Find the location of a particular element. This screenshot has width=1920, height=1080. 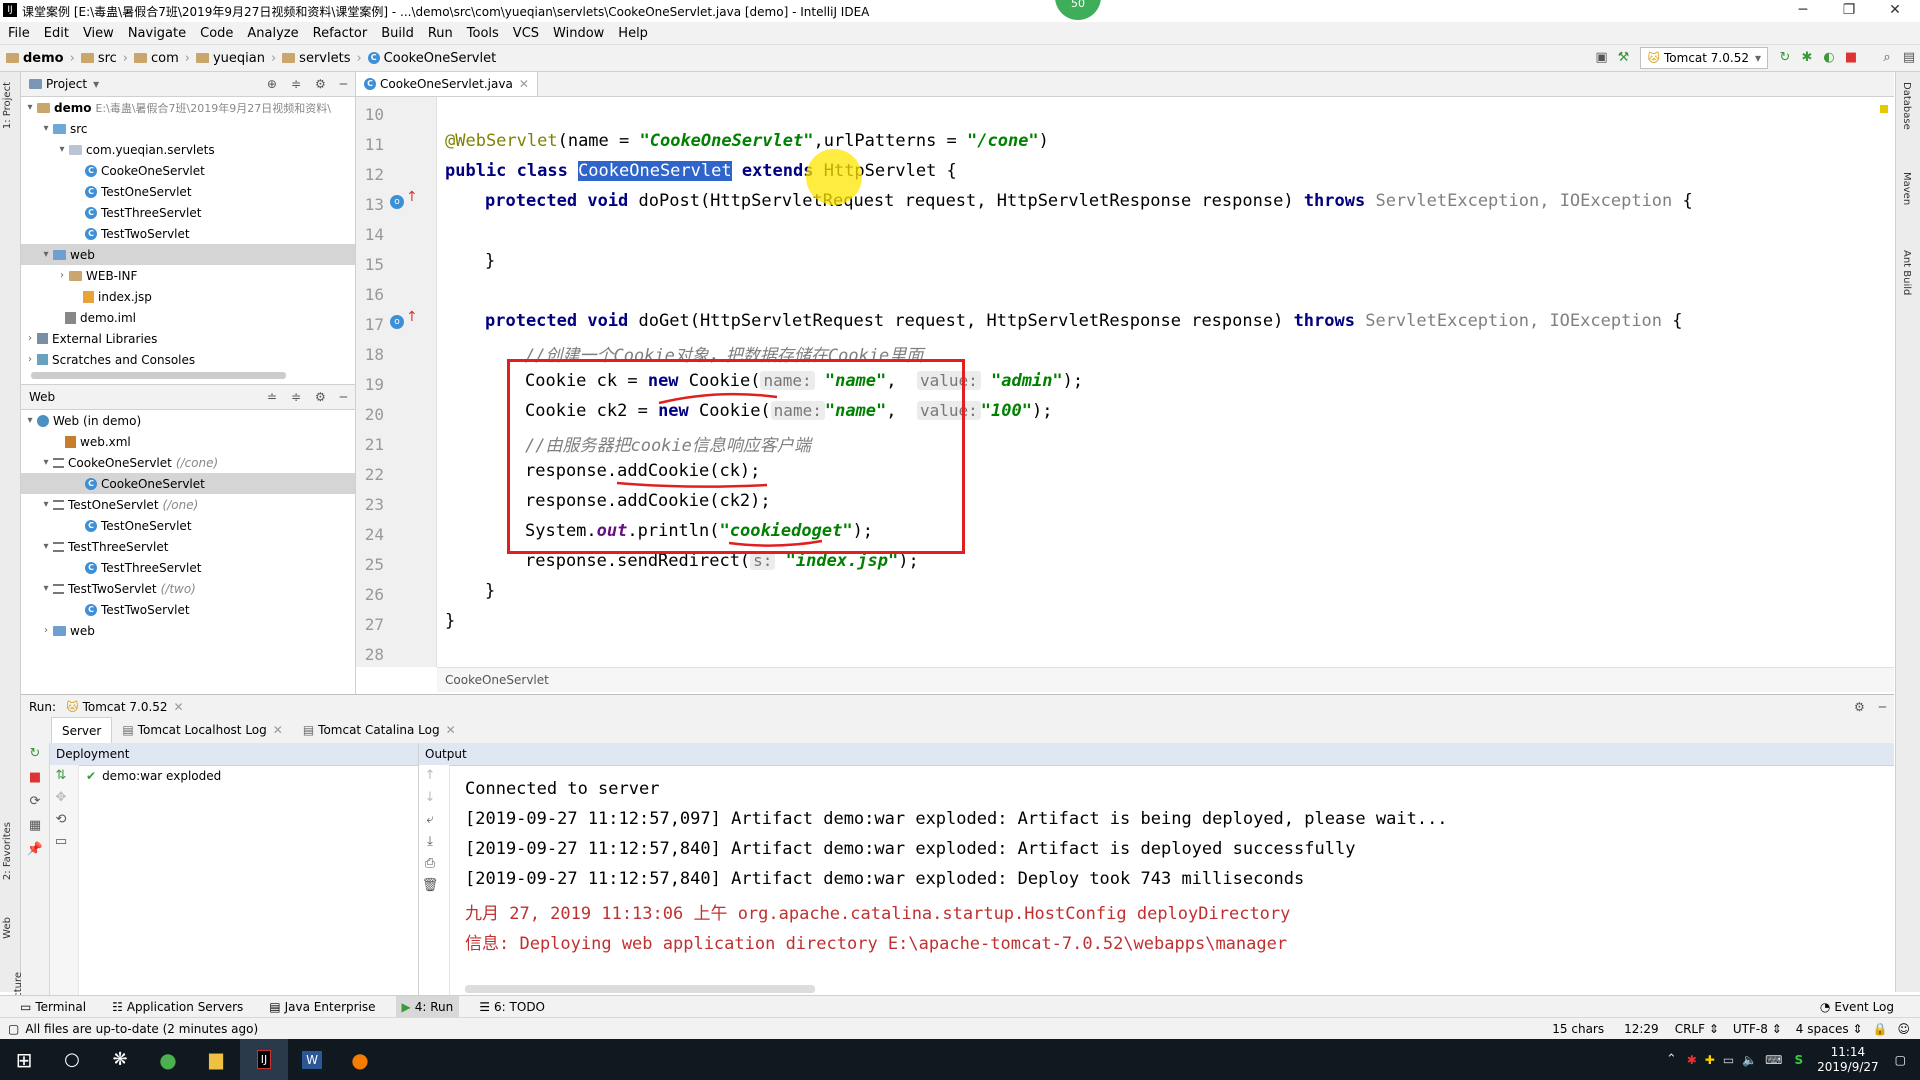

tree-item-class: C TestOneServlet is located at coordinates (188, 191).